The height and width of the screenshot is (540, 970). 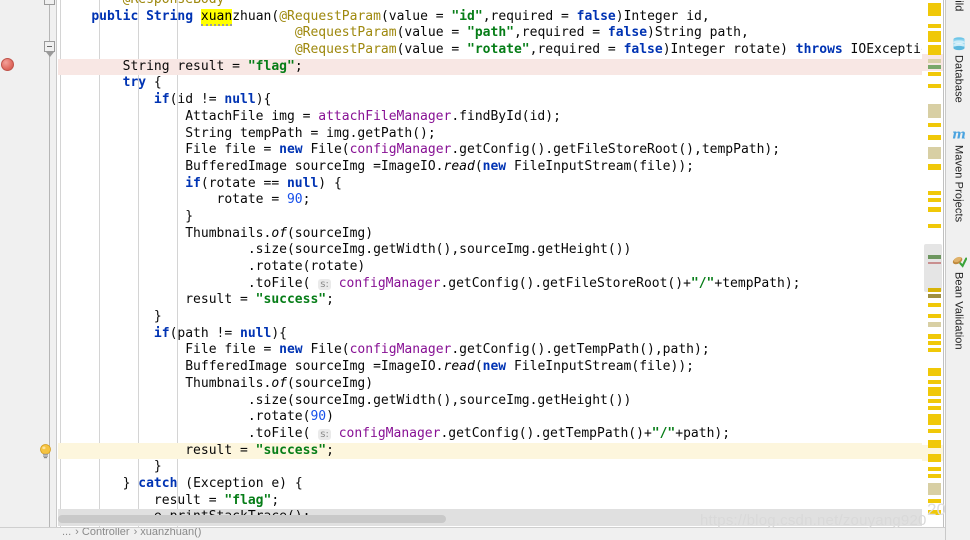 I want to click on code-line: try {, so click(x=490, y=83).